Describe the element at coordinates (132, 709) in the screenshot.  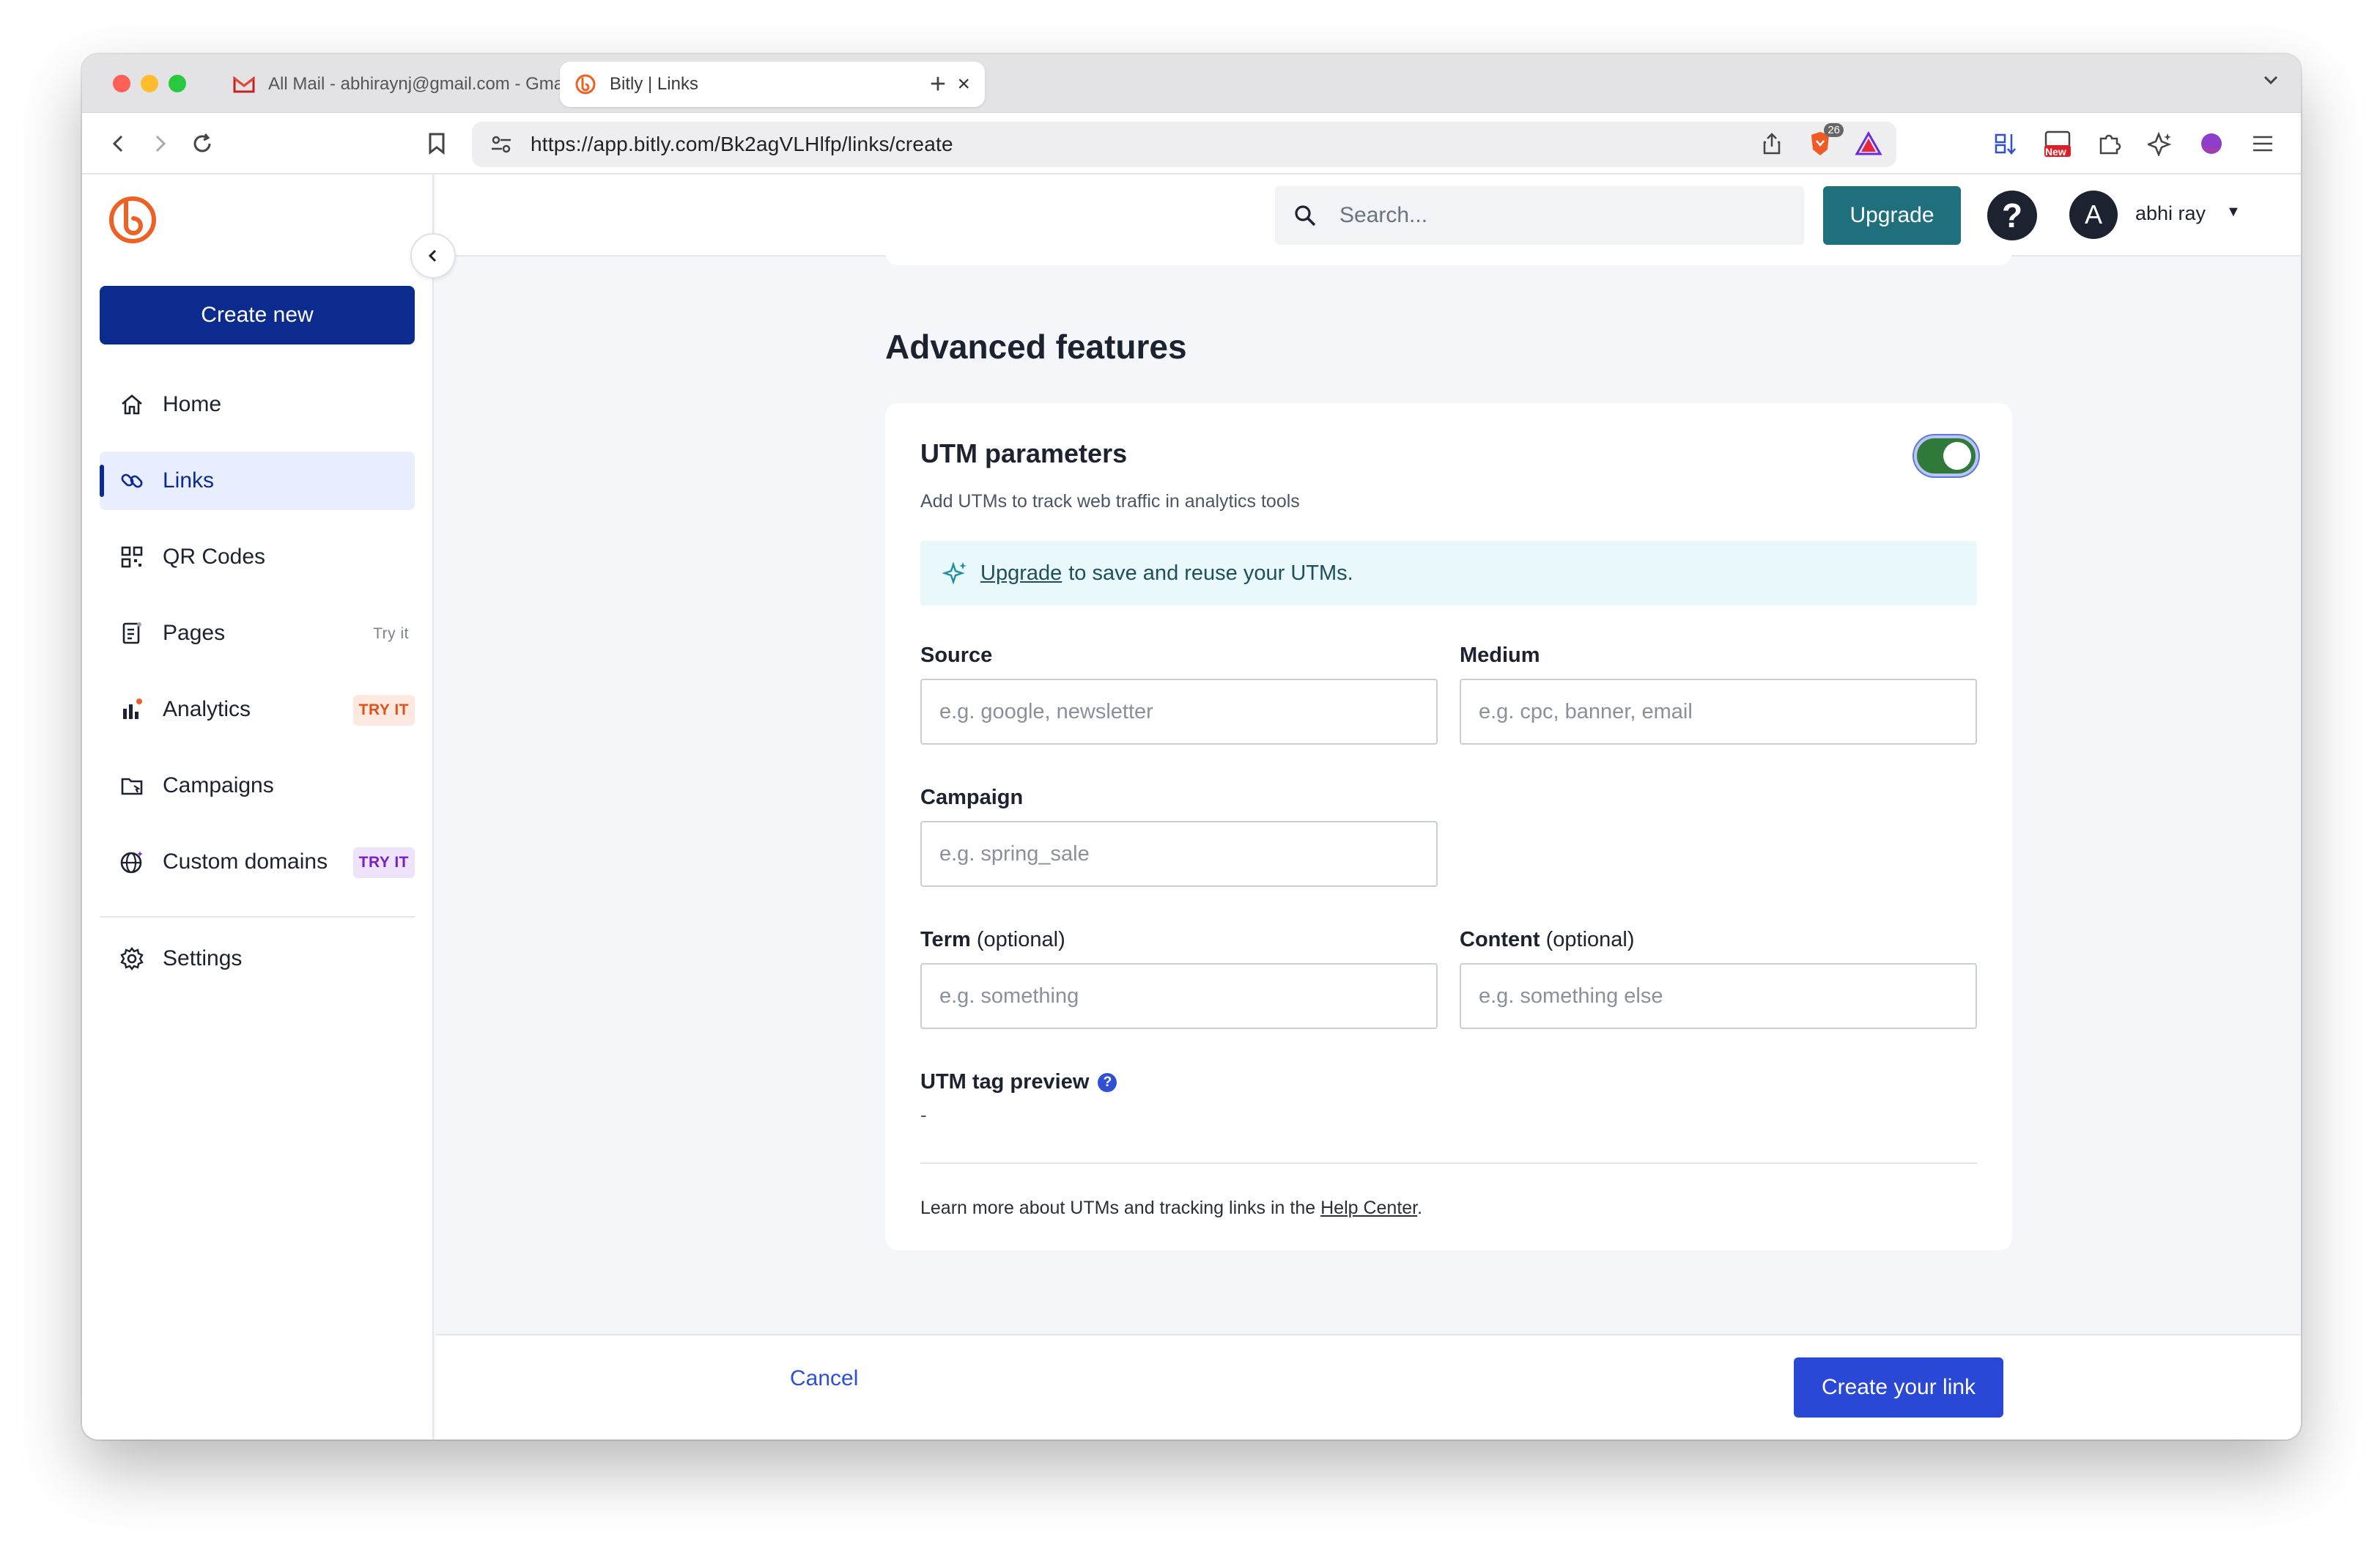
I see `analytics-icon` at that location.